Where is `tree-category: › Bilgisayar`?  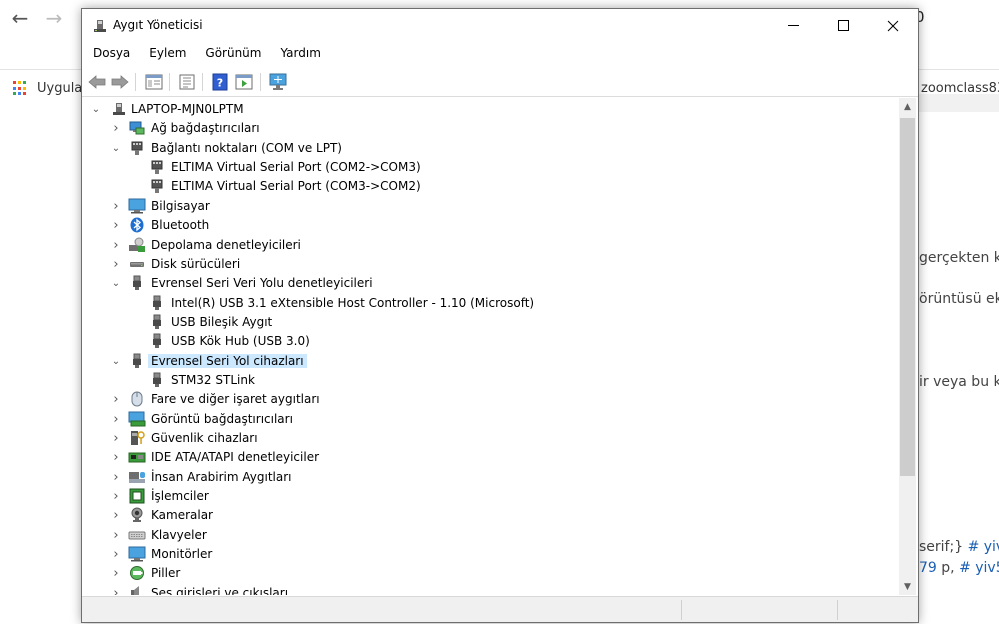
tree-category: › Bilgisayar is located at coordinates (482, 206).